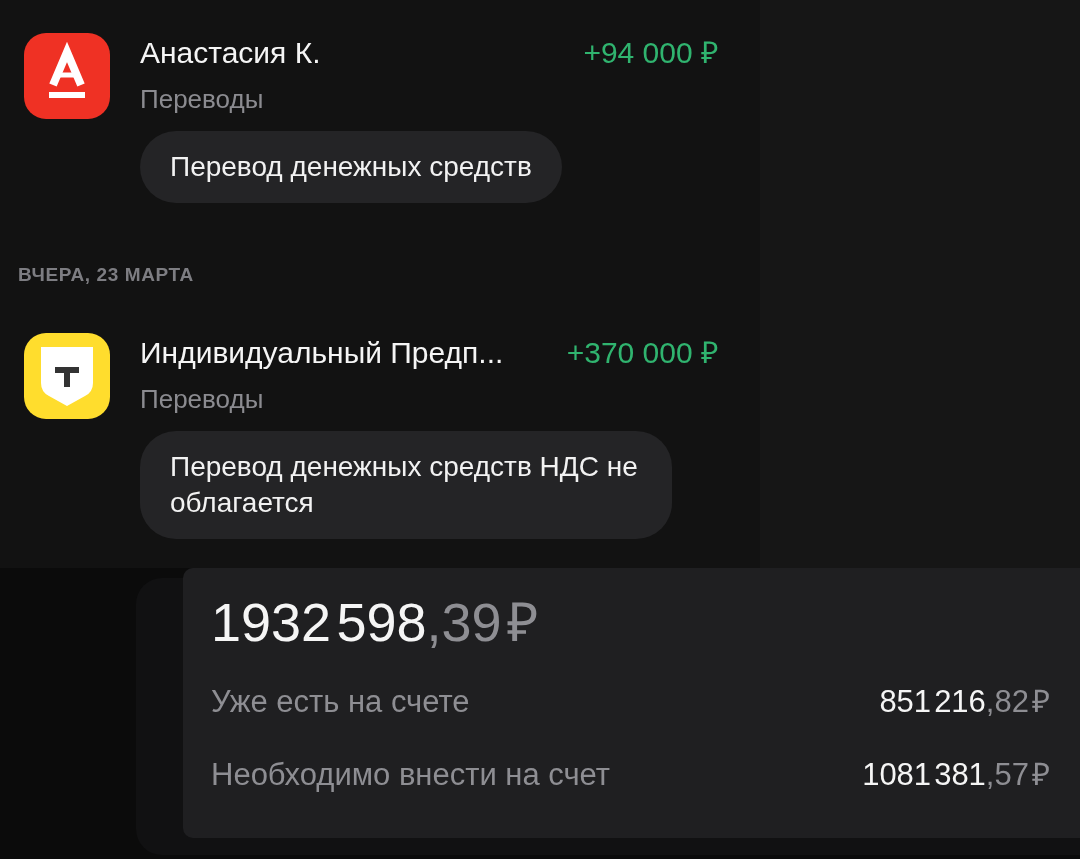  Describe the element at coordinates (67, 76) in the screenshot. I see `letter-a-logo-icon` at that location.